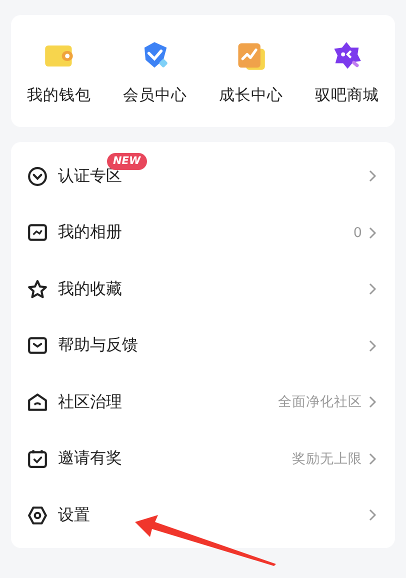 Image resolution: width=406 pixels, height=578 pixels. I want to click on house-icon, so click(37, 402).